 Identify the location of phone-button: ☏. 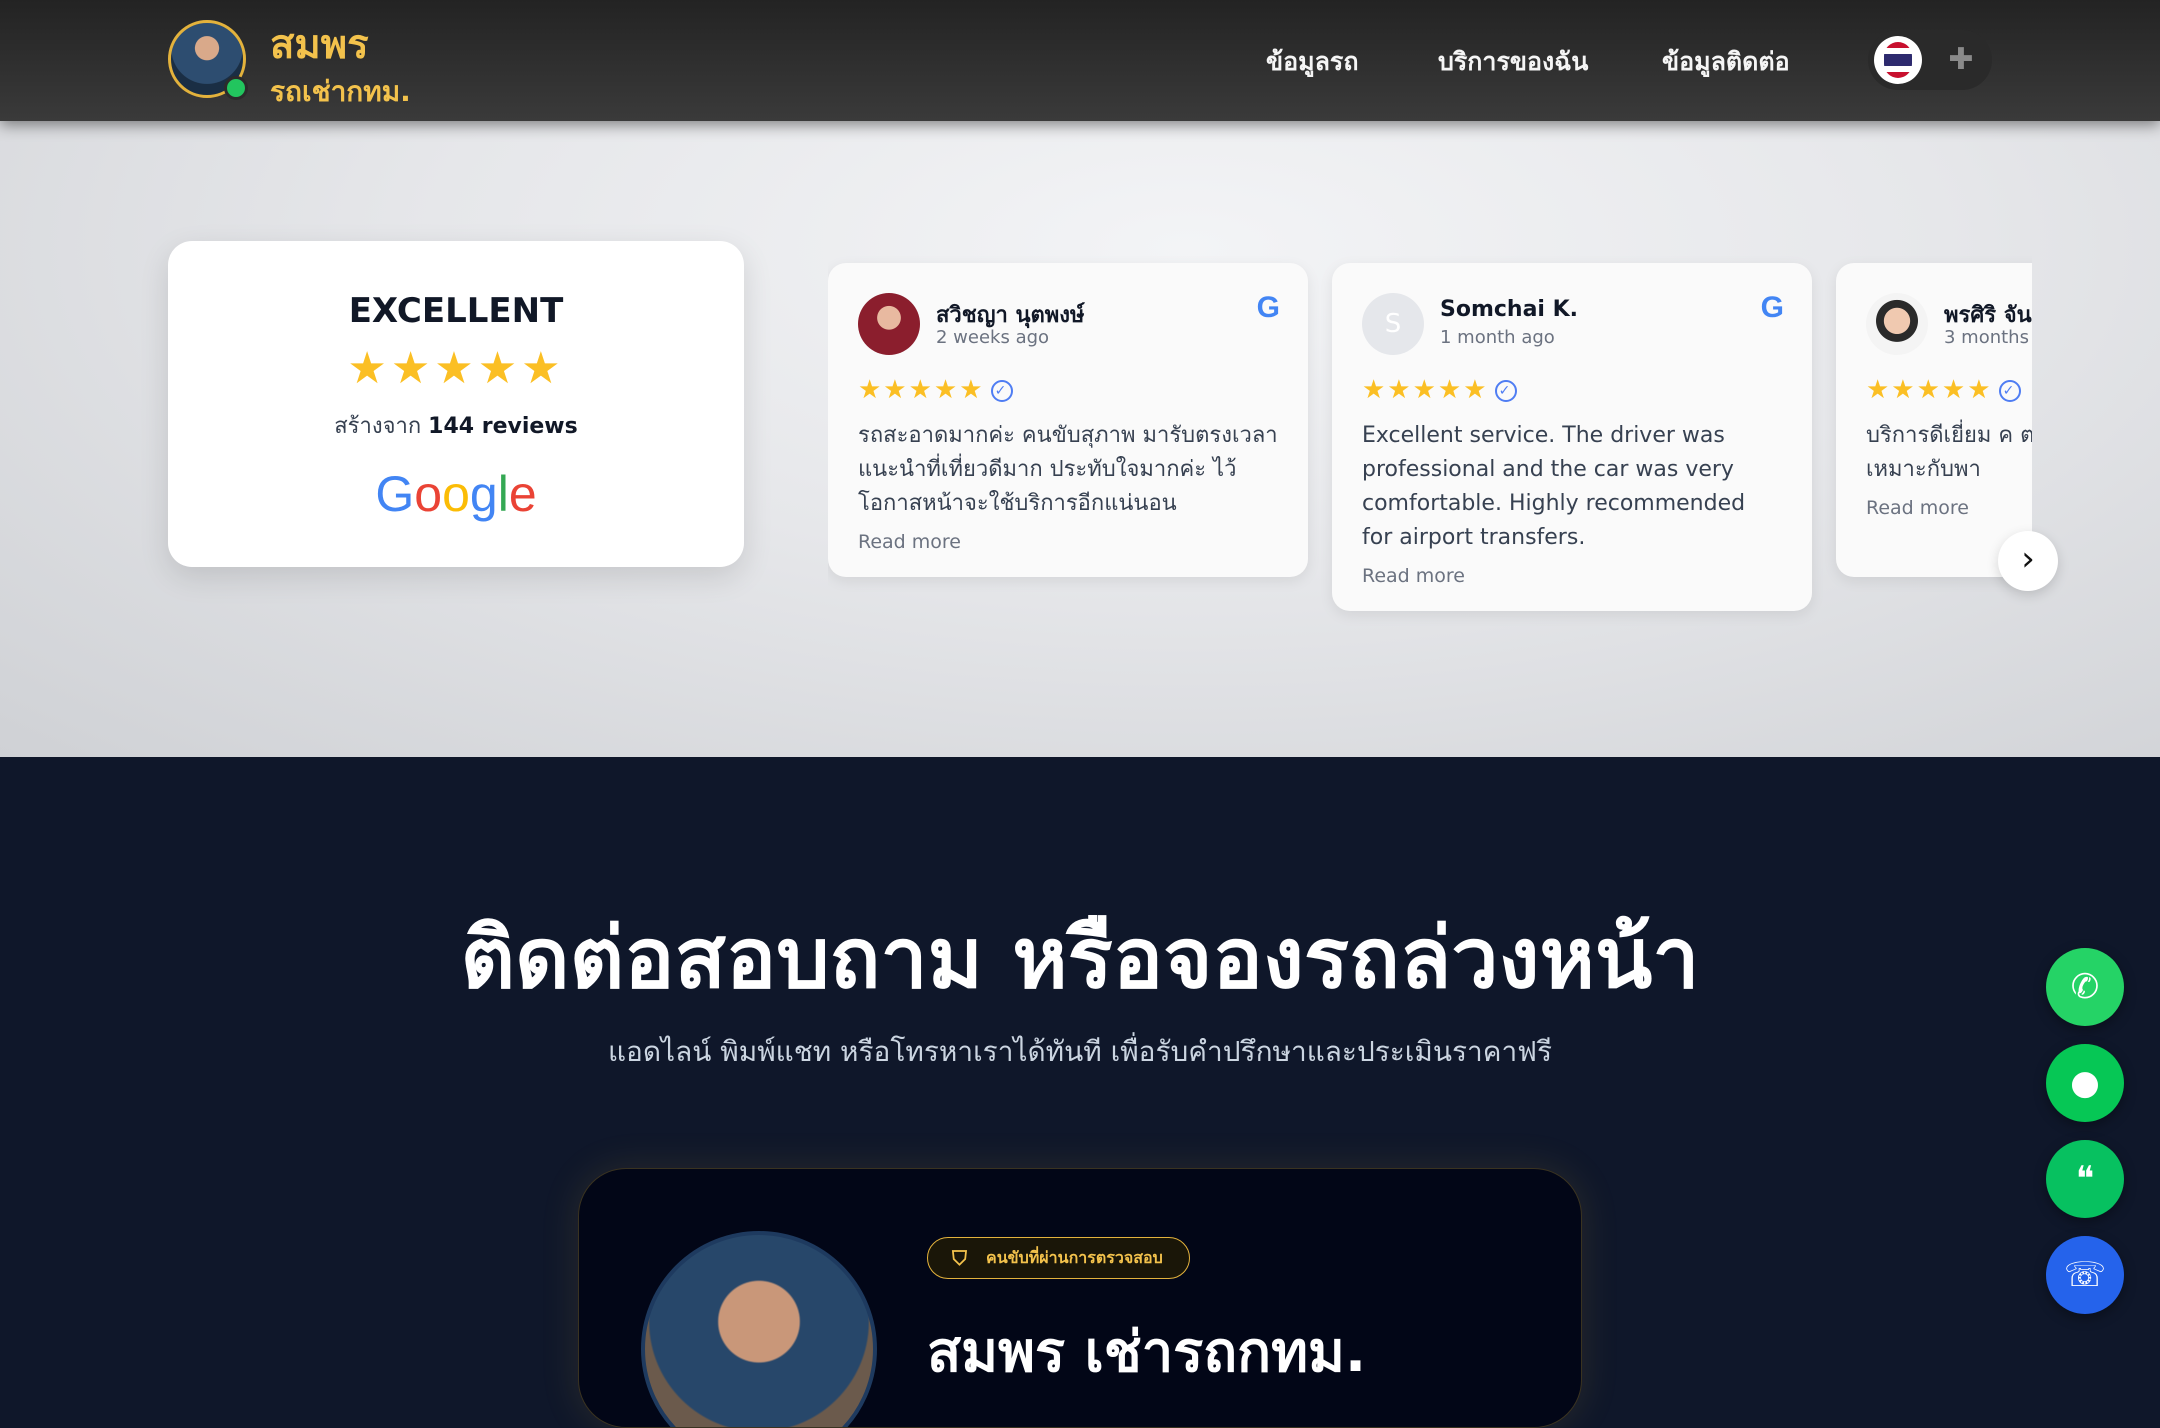
(2085, 1275).